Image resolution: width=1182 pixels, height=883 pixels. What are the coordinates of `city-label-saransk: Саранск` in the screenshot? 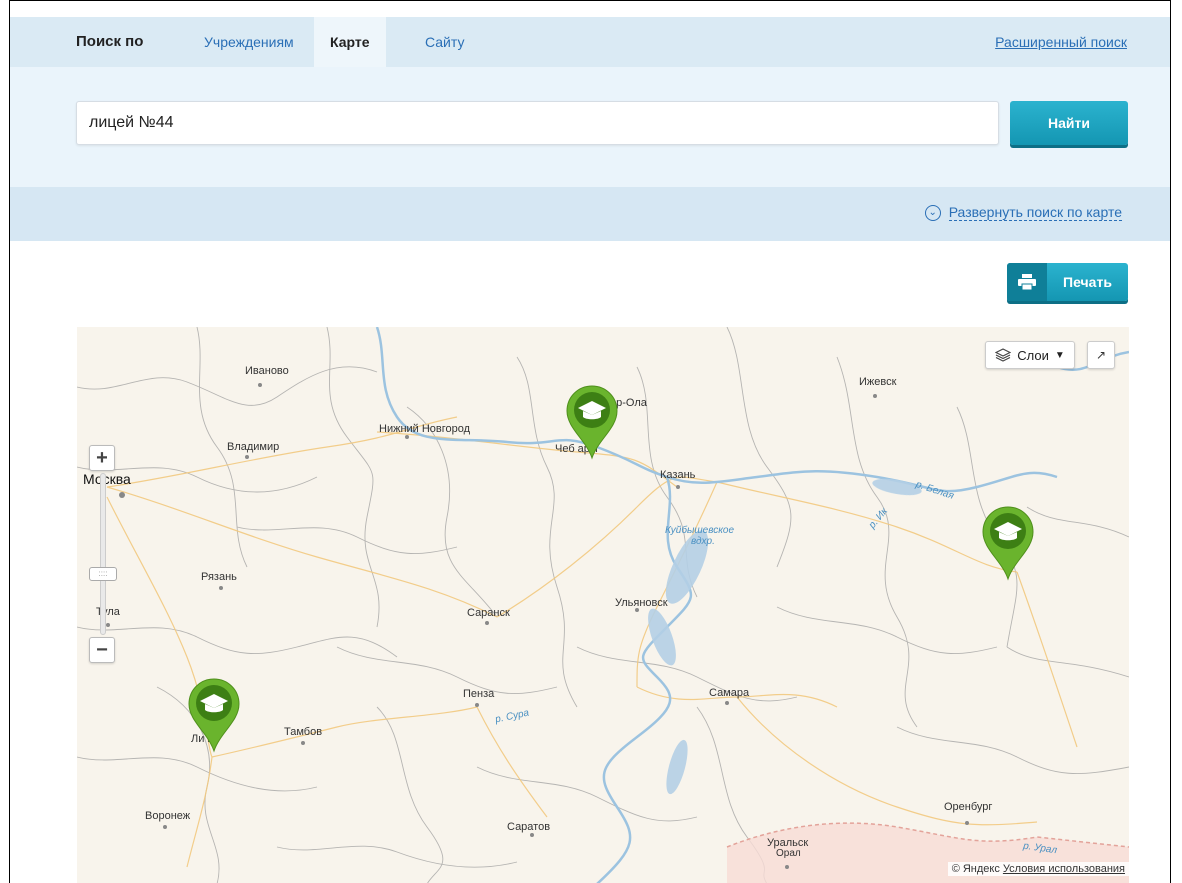 It's located at (488, 613).